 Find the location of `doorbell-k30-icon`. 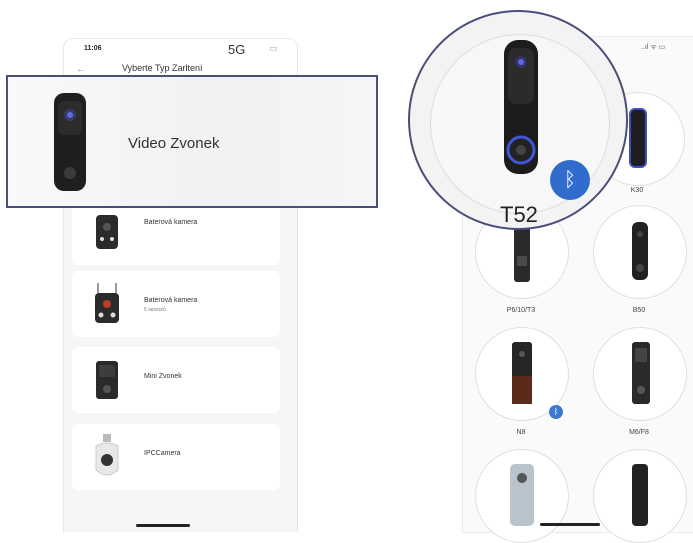

doorbell-k30-icon is located at coordinates (638, 138).